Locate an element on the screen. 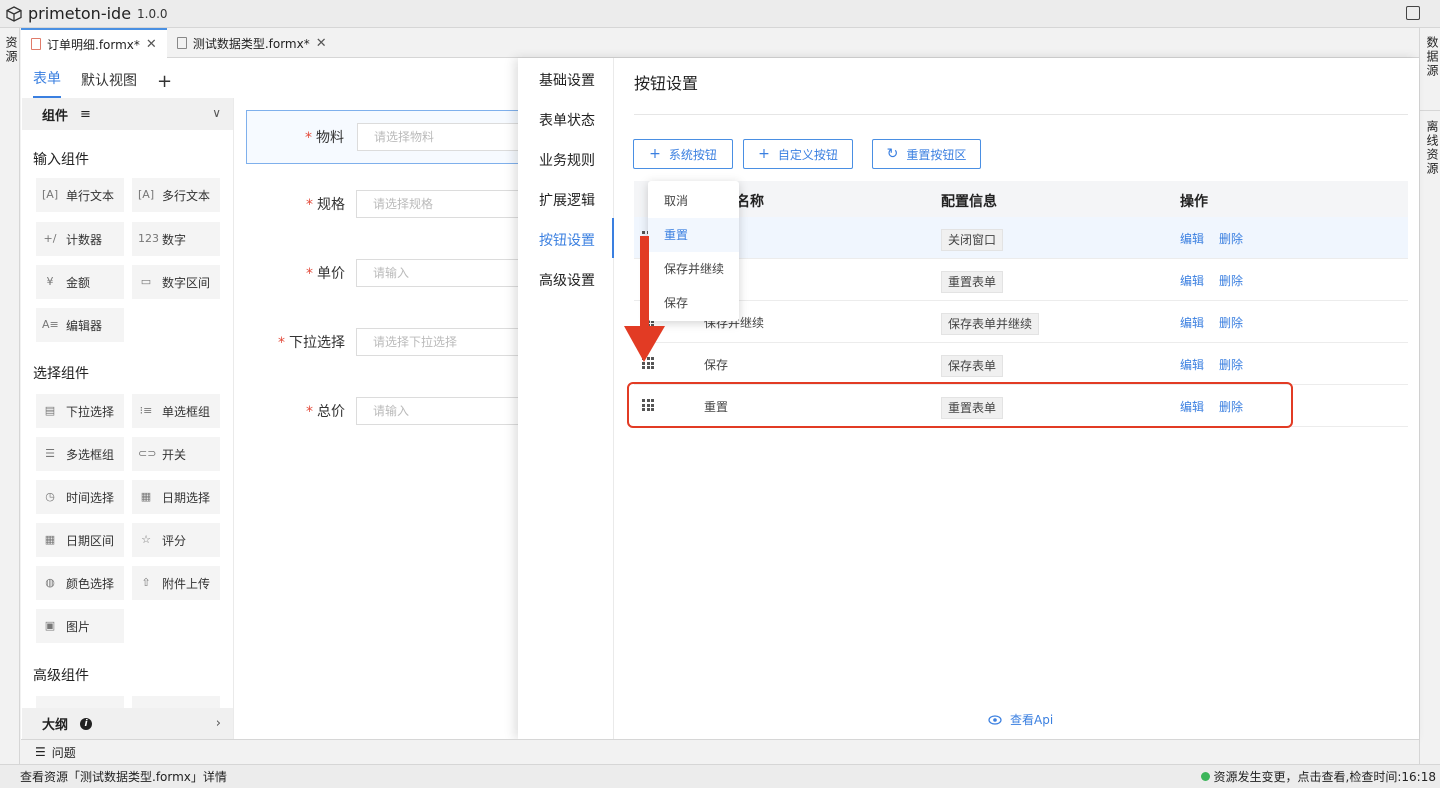 This screenshot has height=788, width=1440. currency-icon: ¥ is located at coordinates (50, 281).